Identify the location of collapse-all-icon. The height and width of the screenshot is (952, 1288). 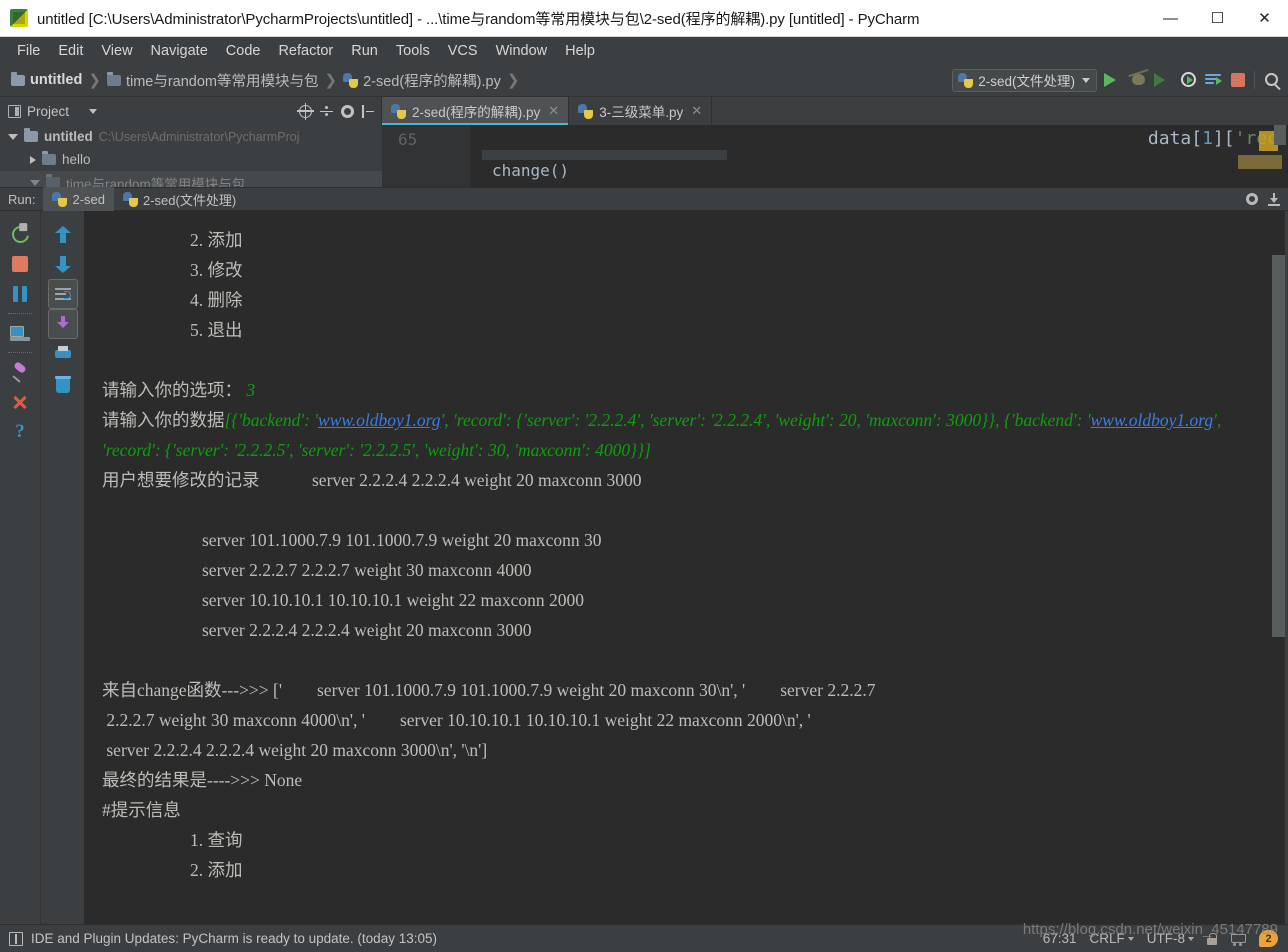
(326, 111).